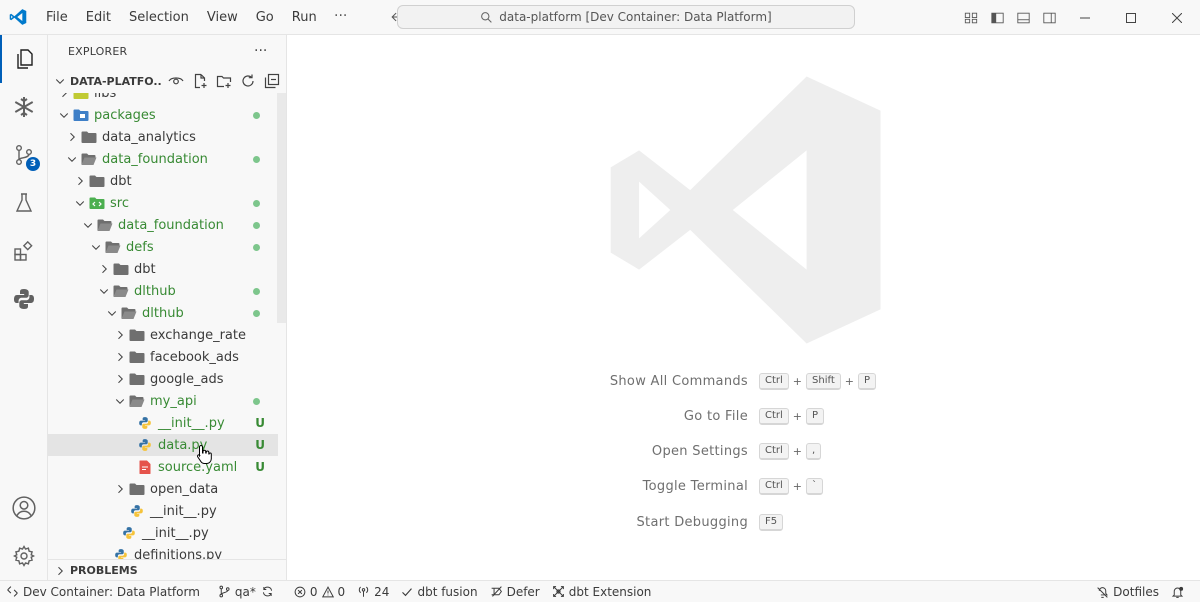  Describe the element at coordinates (515, 592) in the screenshot. I see `defer-indicator: Defer` at that location.